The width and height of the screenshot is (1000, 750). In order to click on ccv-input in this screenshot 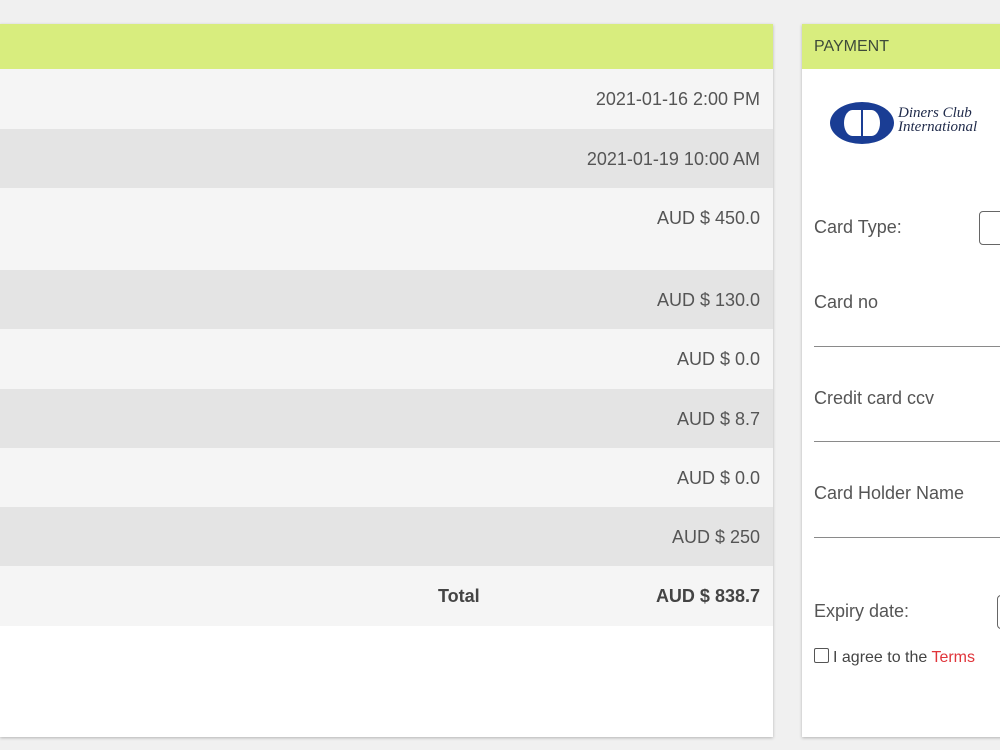, I will do `click(907, 441)`.